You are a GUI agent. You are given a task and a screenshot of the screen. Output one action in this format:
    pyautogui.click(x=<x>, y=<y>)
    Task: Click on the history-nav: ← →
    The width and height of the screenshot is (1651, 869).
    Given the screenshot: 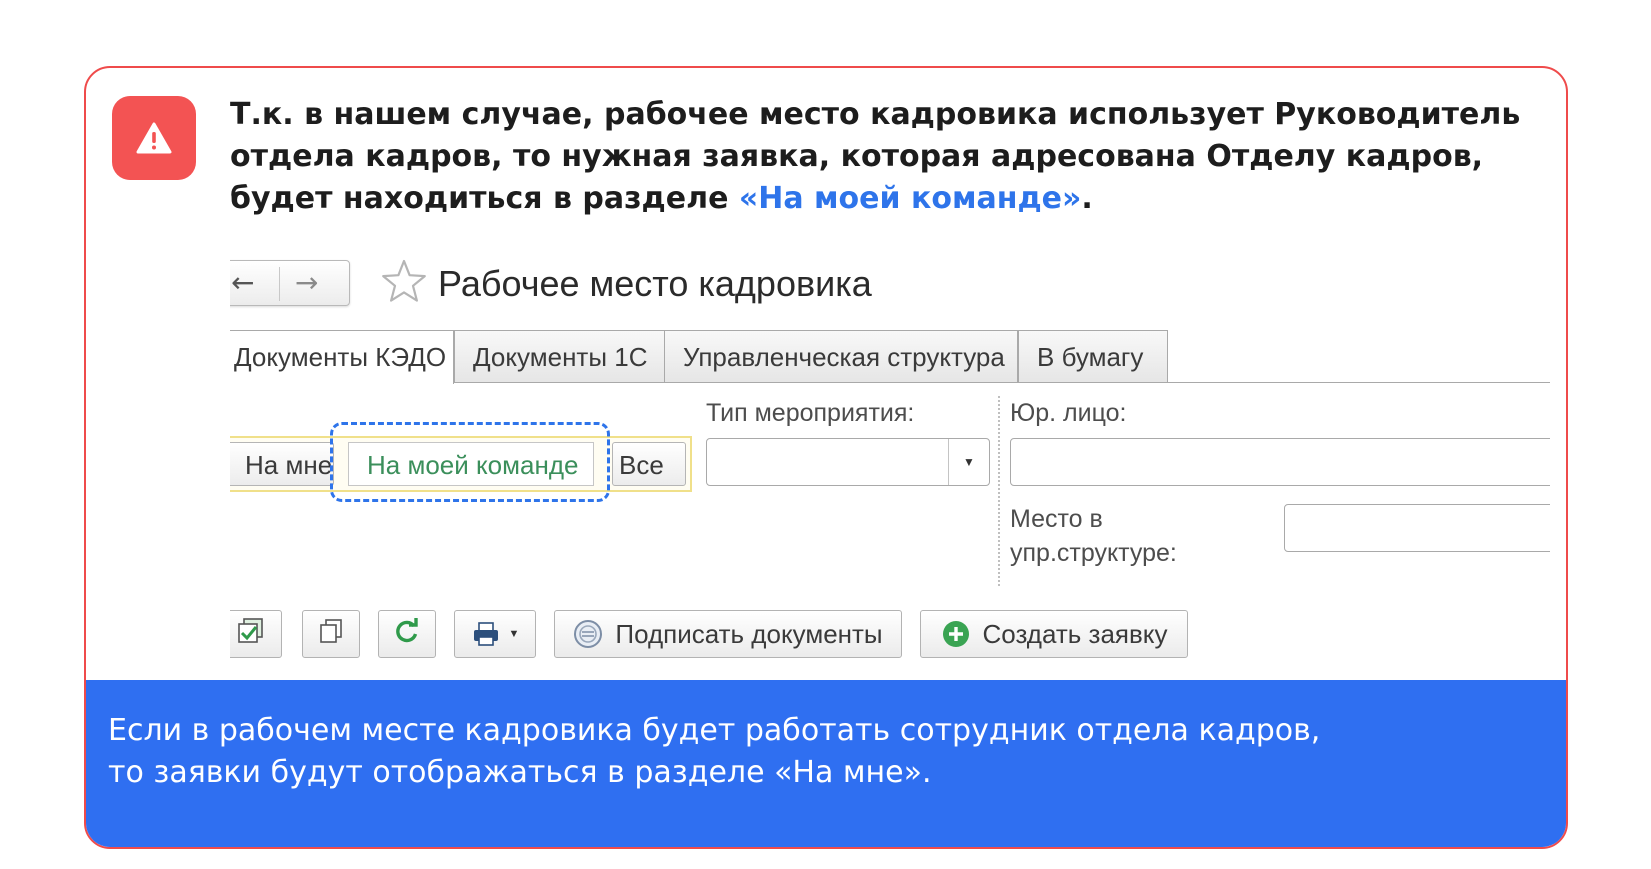 What is the action you would take?
    pyautogui.click(x=290, y=283)
    